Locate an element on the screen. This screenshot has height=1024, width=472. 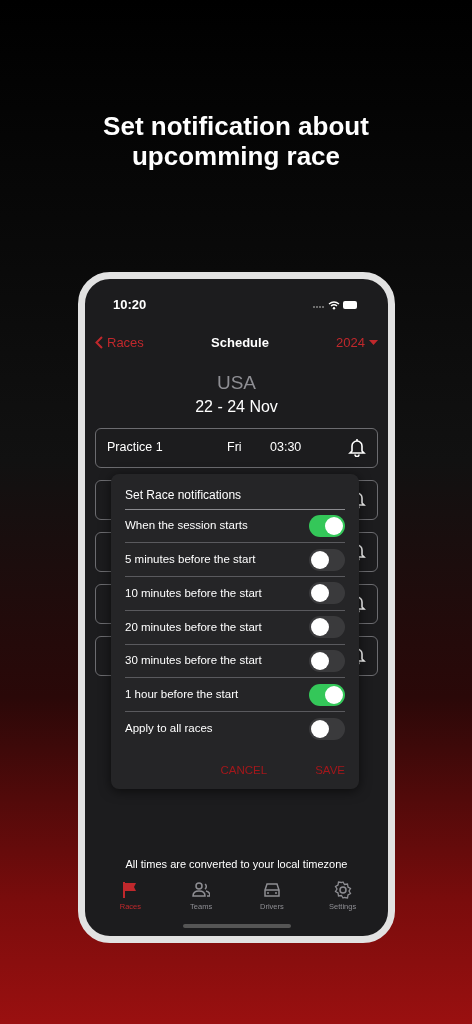
country-name: USA is located at coordinates (236, 383).